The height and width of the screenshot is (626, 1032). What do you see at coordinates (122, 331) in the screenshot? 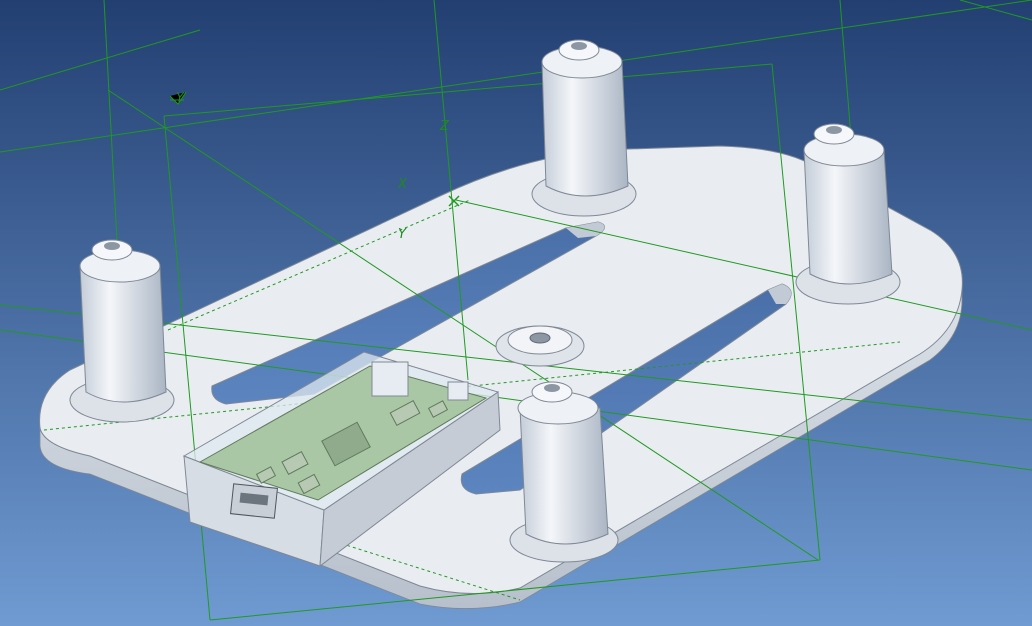
I see `standoff-left` at bounding box center [122, 331].